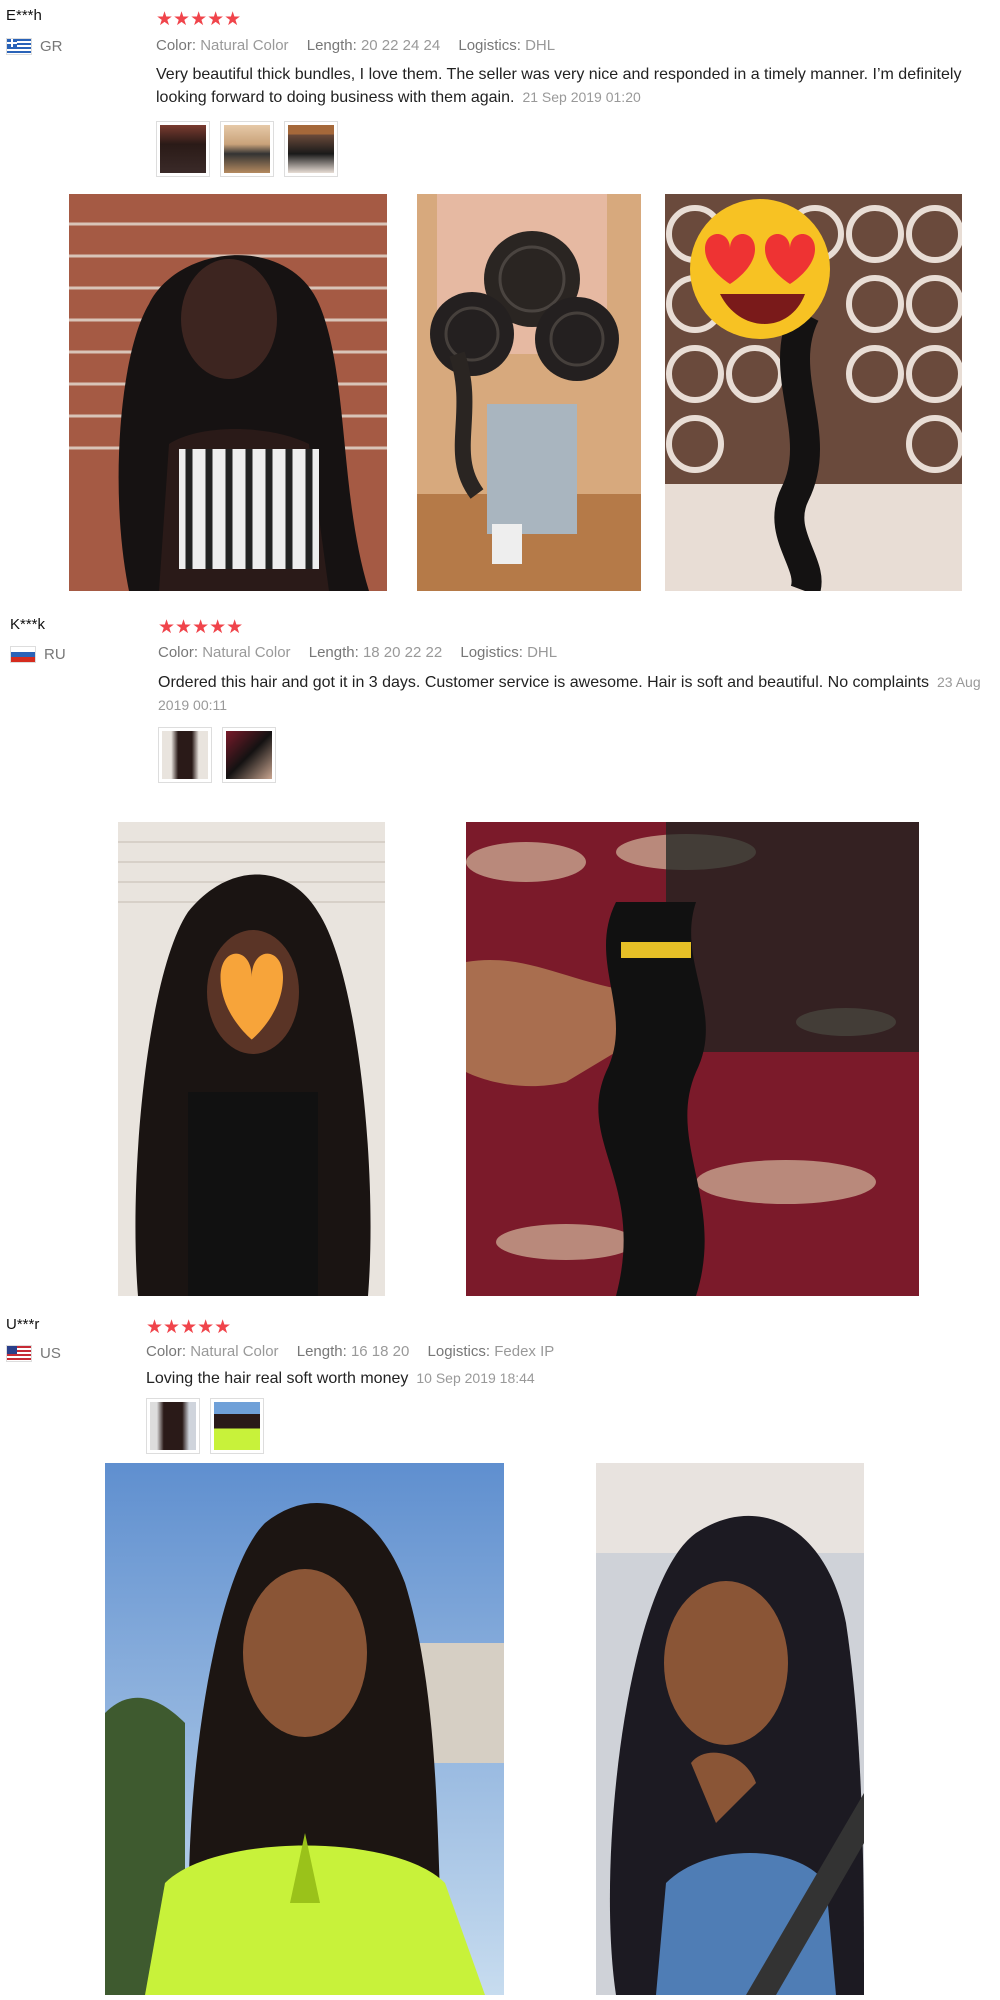 The height and width of the screenshot is (2000, 1000). Describe the element at coordinates (33, 1353) in the screenshot. I see `reviewer-country: US` at that location.